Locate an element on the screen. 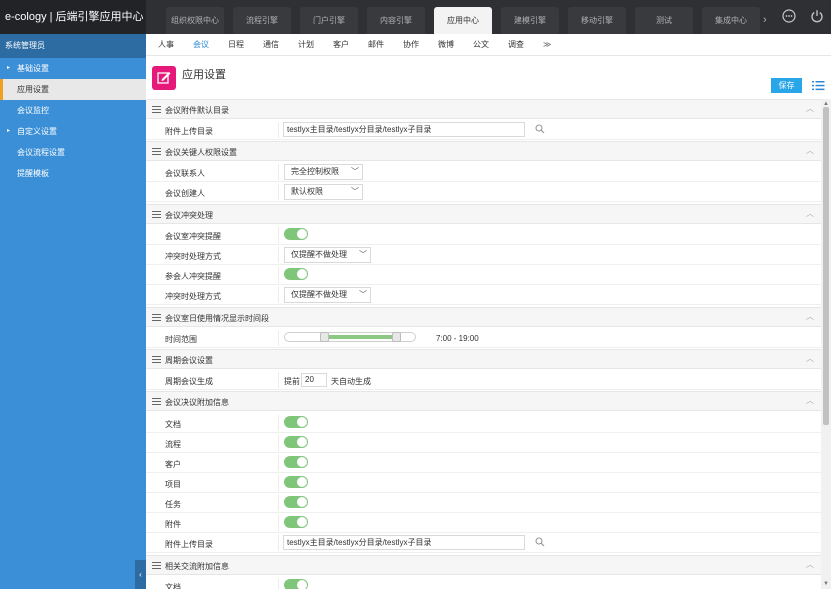 Image resolution: width=831 pixels, height=589 pixels. sub-tab-contacts: 通信 is located at coordinates (271, 44).